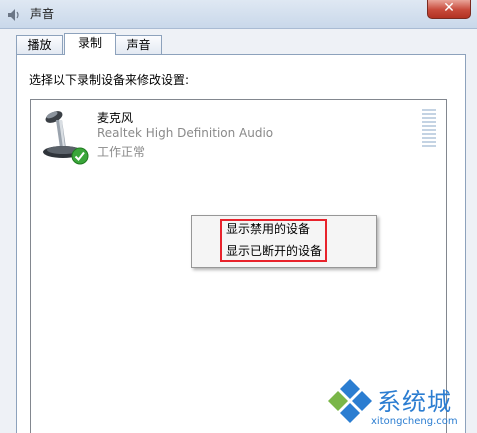  I want to click on title-bar: 声音 ✕, so click(238, 14).